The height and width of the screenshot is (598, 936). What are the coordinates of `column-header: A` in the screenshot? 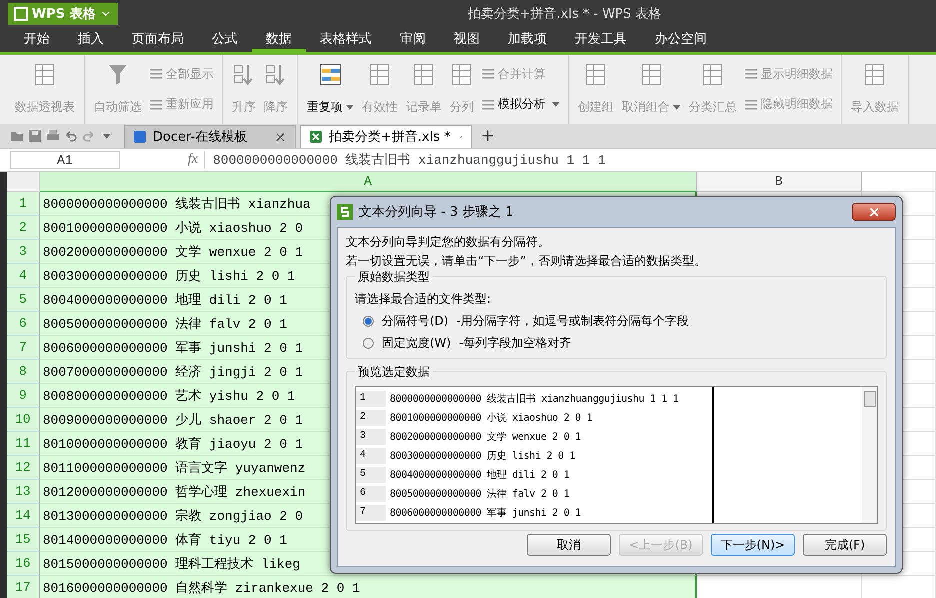 It's located at (368, 182).